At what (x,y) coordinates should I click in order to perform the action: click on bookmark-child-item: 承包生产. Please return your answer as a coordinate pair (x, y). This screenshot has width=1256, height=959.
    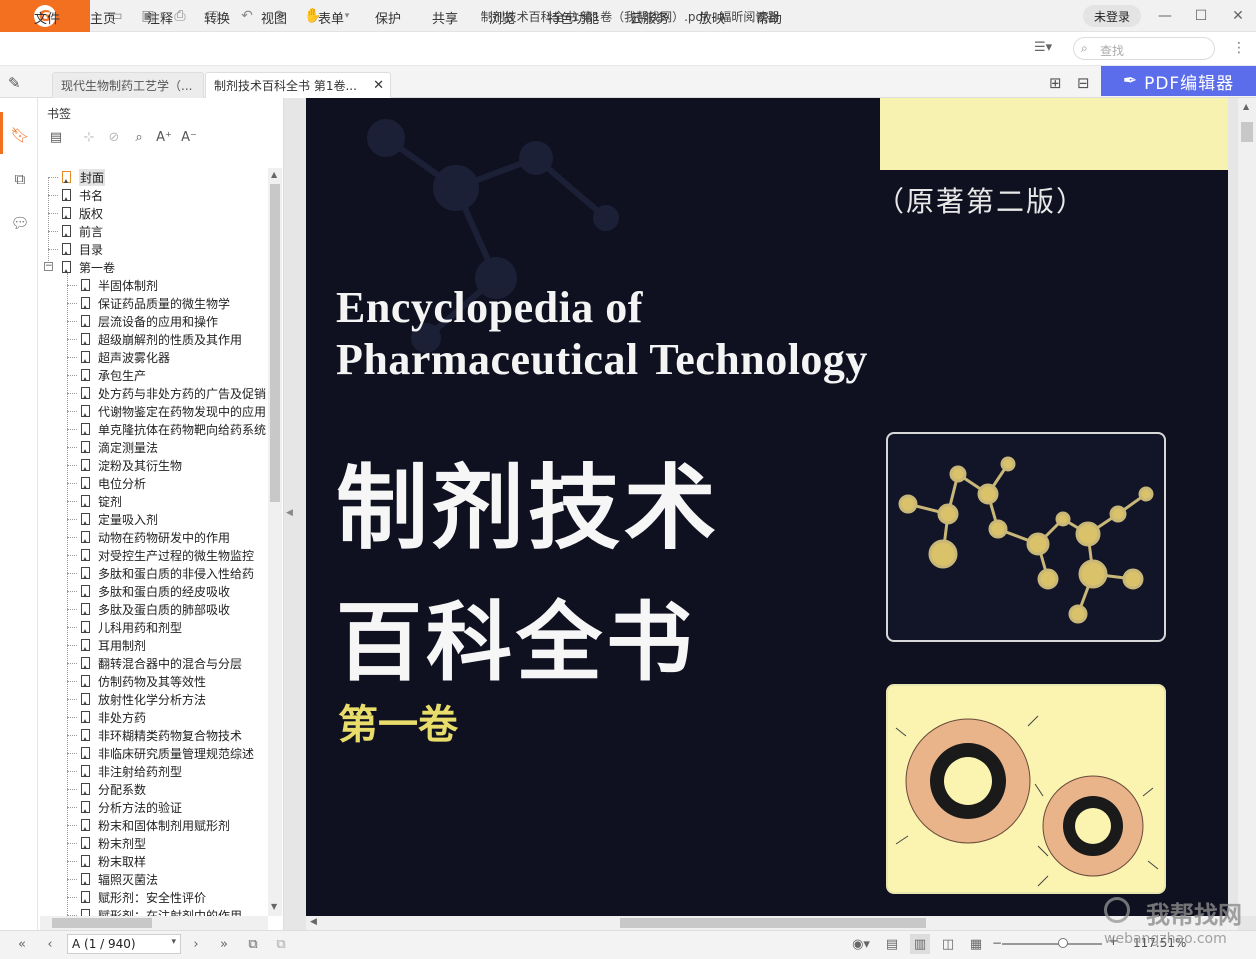
    Looking at the image, I should click on (113, 375).